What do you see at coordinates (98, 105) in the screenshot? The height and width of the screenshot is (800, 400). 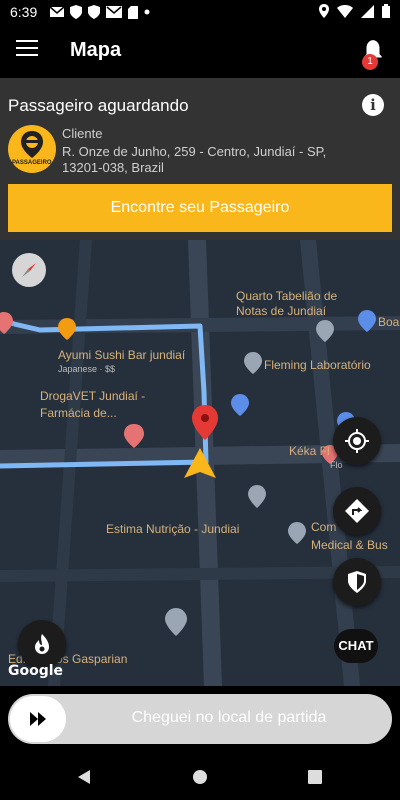 I see `ride-status: Passageiro aguardando` at bounding box center [98, 105].